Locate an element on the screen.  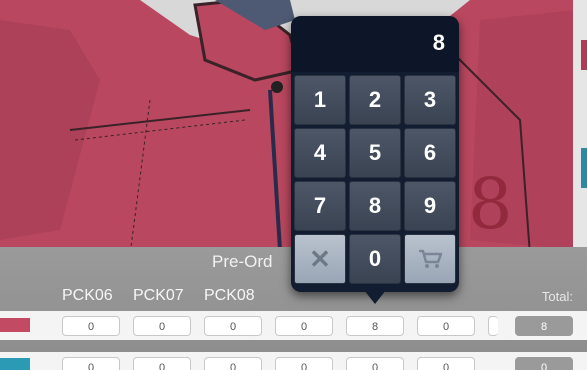
quantity-field-partial is located at coordinates (493, 326).